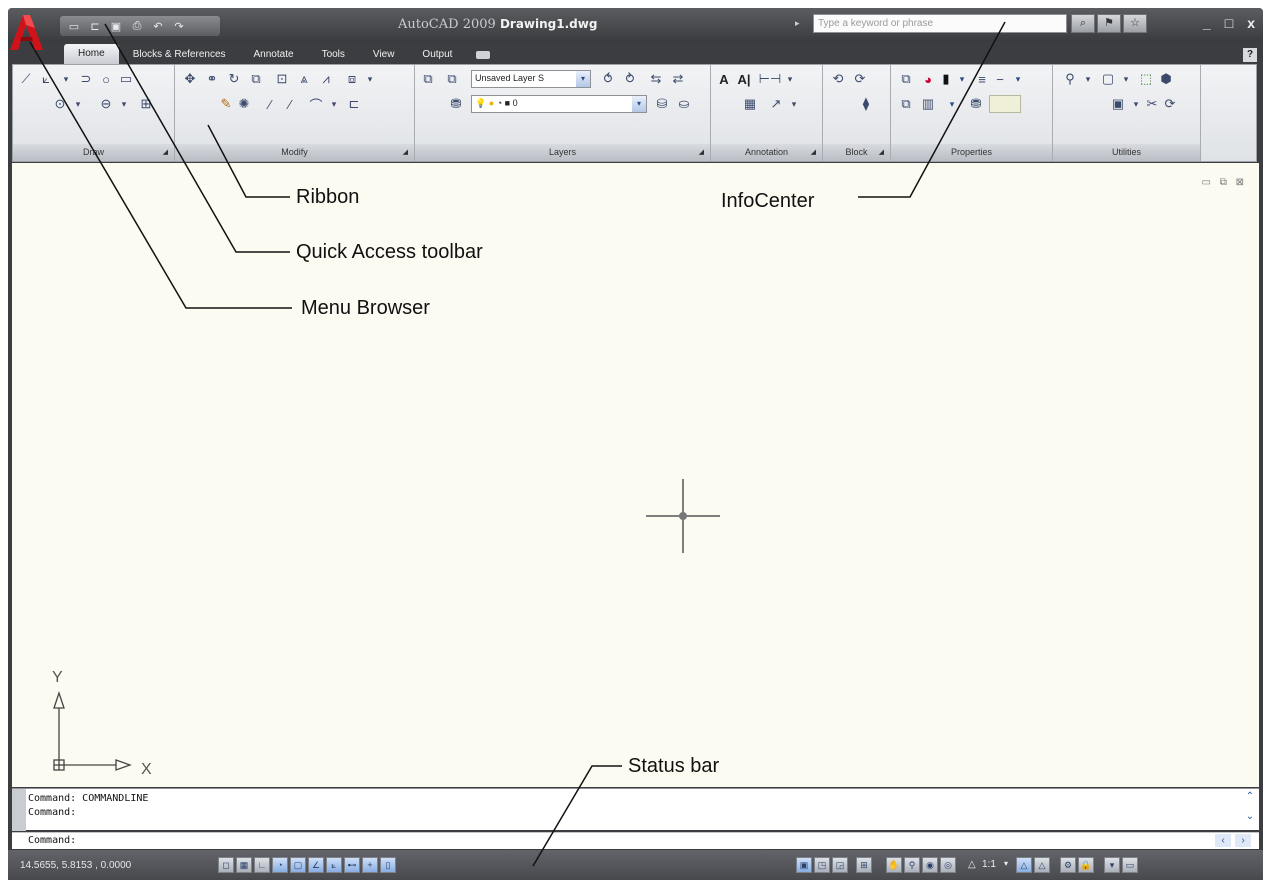  What do you see at coordinates (1224, 182) in the screenshot?
I see `viewport-controls: ▭ ⧉ ⊠` at bounding box center [1224, 182].